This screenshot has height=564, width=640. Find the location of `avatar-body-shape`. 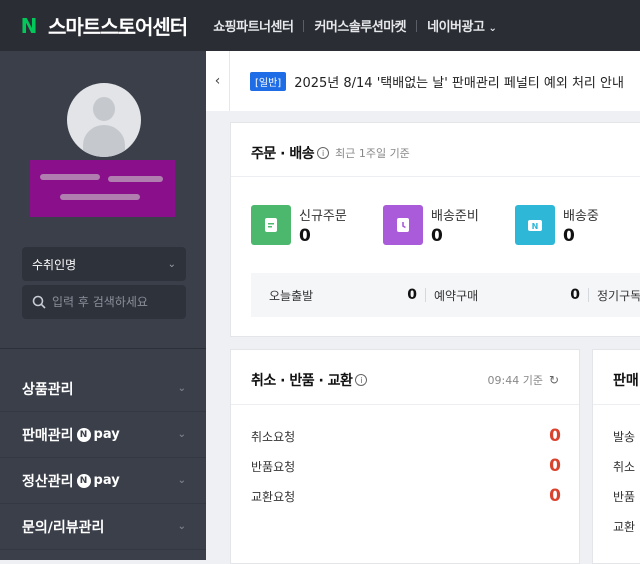

avatar-body-shape is located at coordinates (104, 141).